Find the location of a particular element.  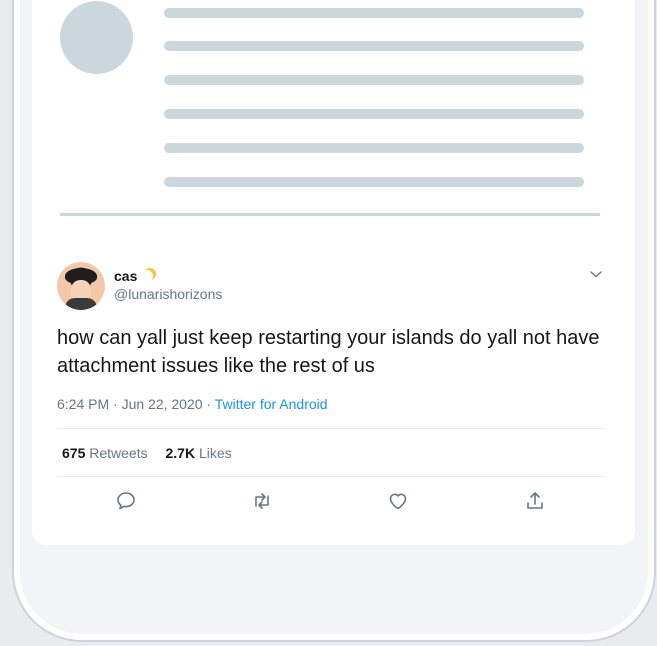

reply-button is located at coordinates (126, 501).